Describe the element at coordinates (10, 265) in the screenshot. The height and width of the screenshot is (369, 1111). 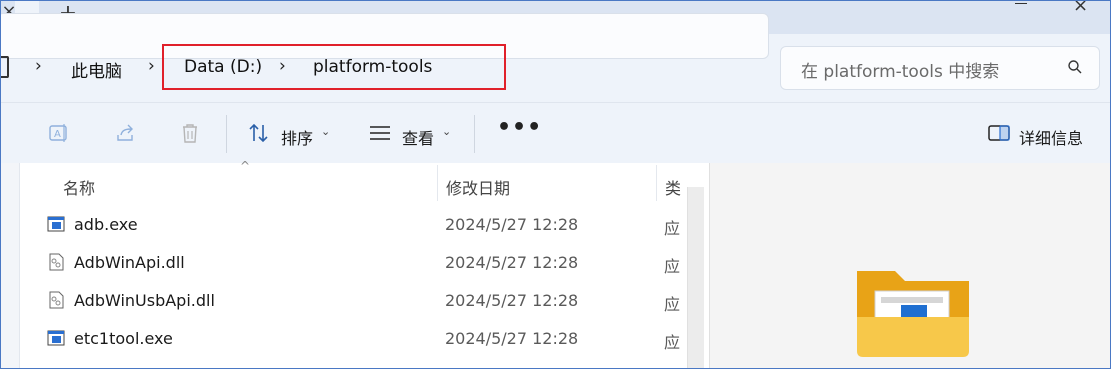
I see `navigation-pane-edge` at that location.